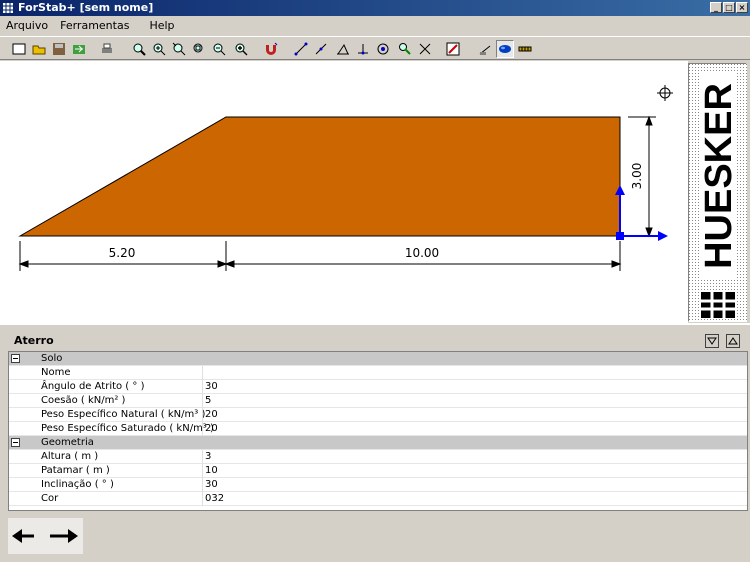 The width and height of the screenshot is (750, 562). What do you see at coordinates (637, 176) in the screenshot?
I see `dim-label-height: 3.00` at bounding box center [637, 176].